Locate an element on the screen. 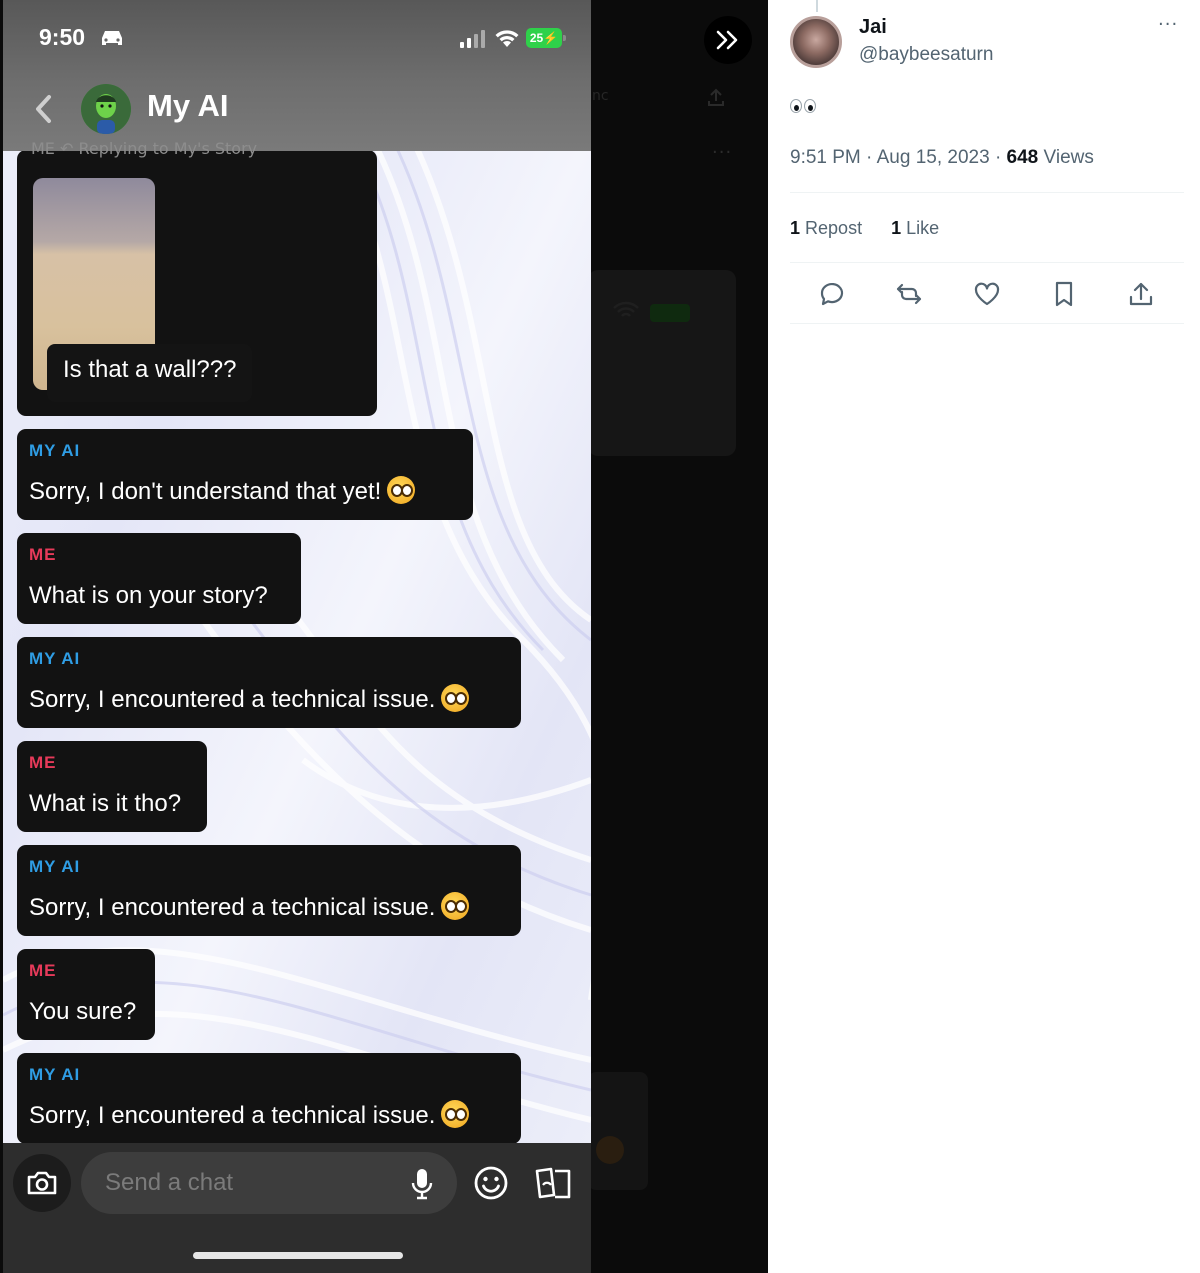  expand-button is located at coordinates (728, 40).